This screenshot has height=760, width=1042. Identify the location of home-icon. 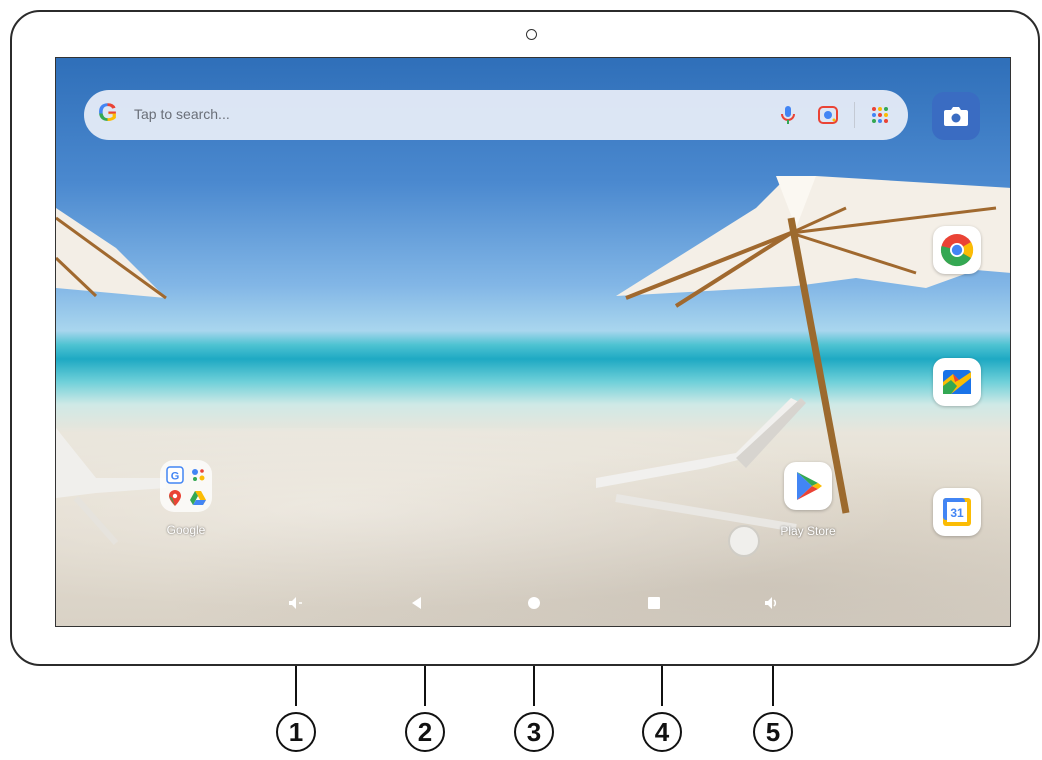
(534, 603).